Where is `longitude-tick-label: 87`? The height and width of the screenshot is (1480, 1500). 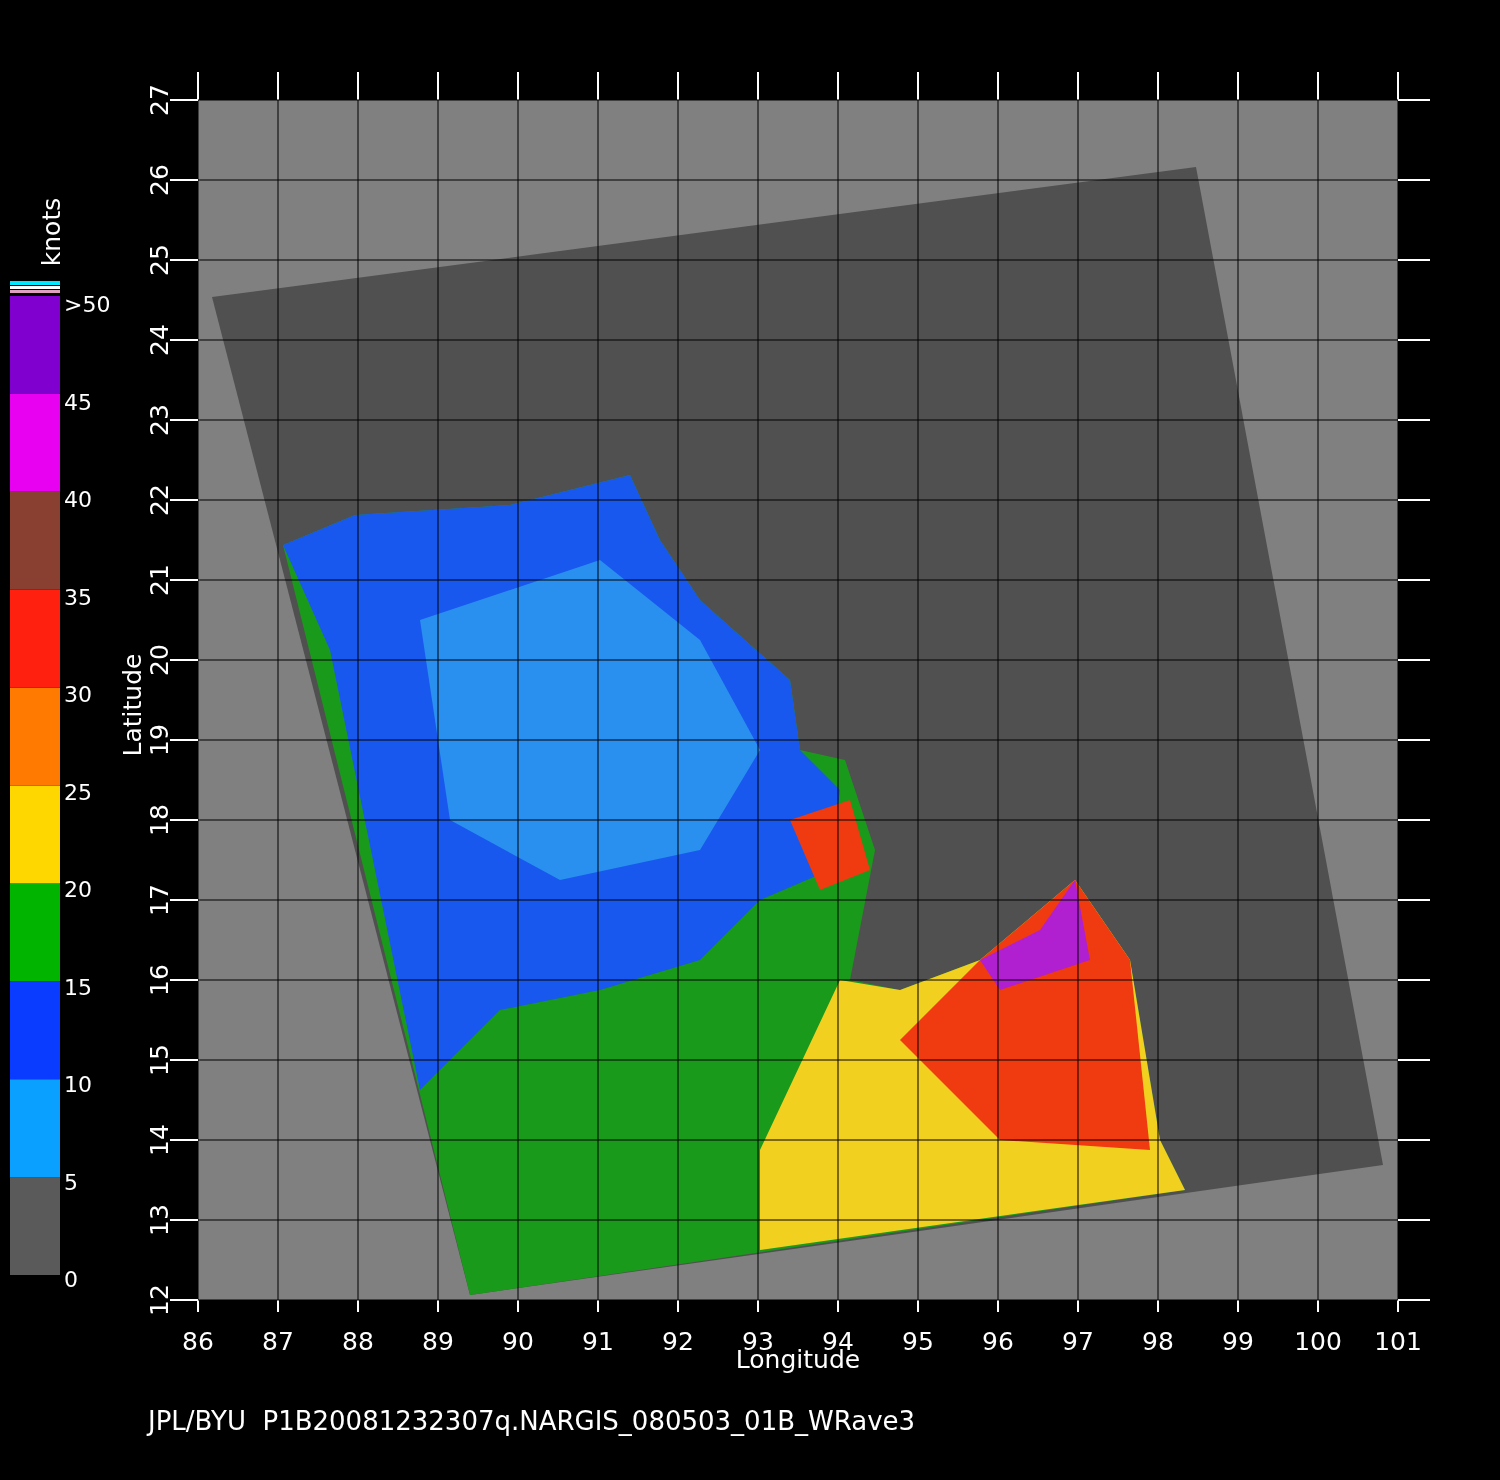
longitude-tick-label: 87 is located at coordinates (278, 1341).